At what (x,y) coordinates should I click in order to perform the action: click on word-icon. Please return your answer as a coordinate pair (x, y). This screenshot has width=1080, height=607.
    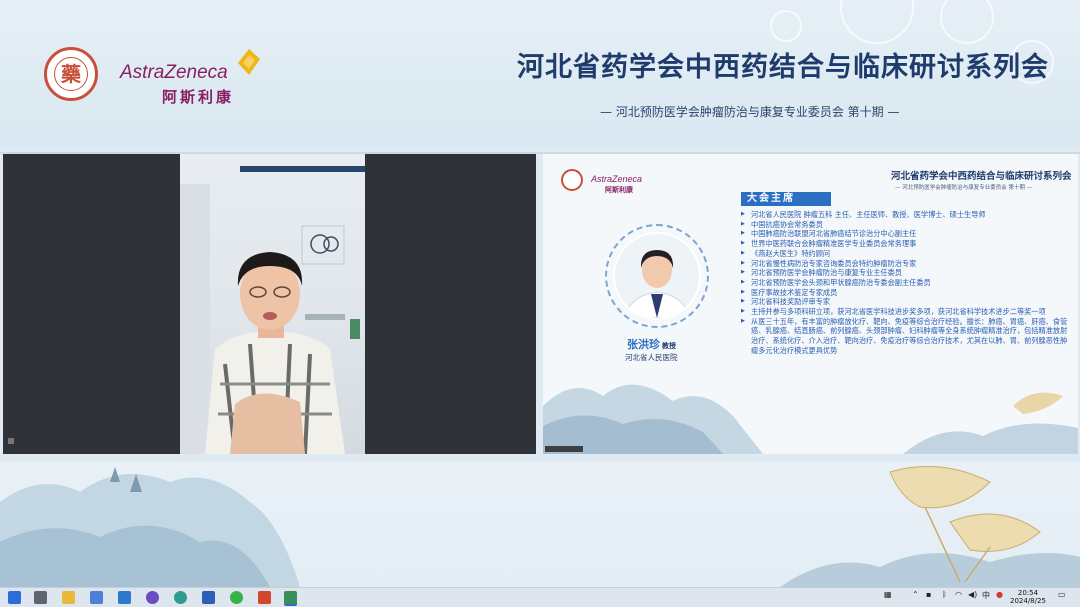
    Looking at the image, I should click on (208, 597).